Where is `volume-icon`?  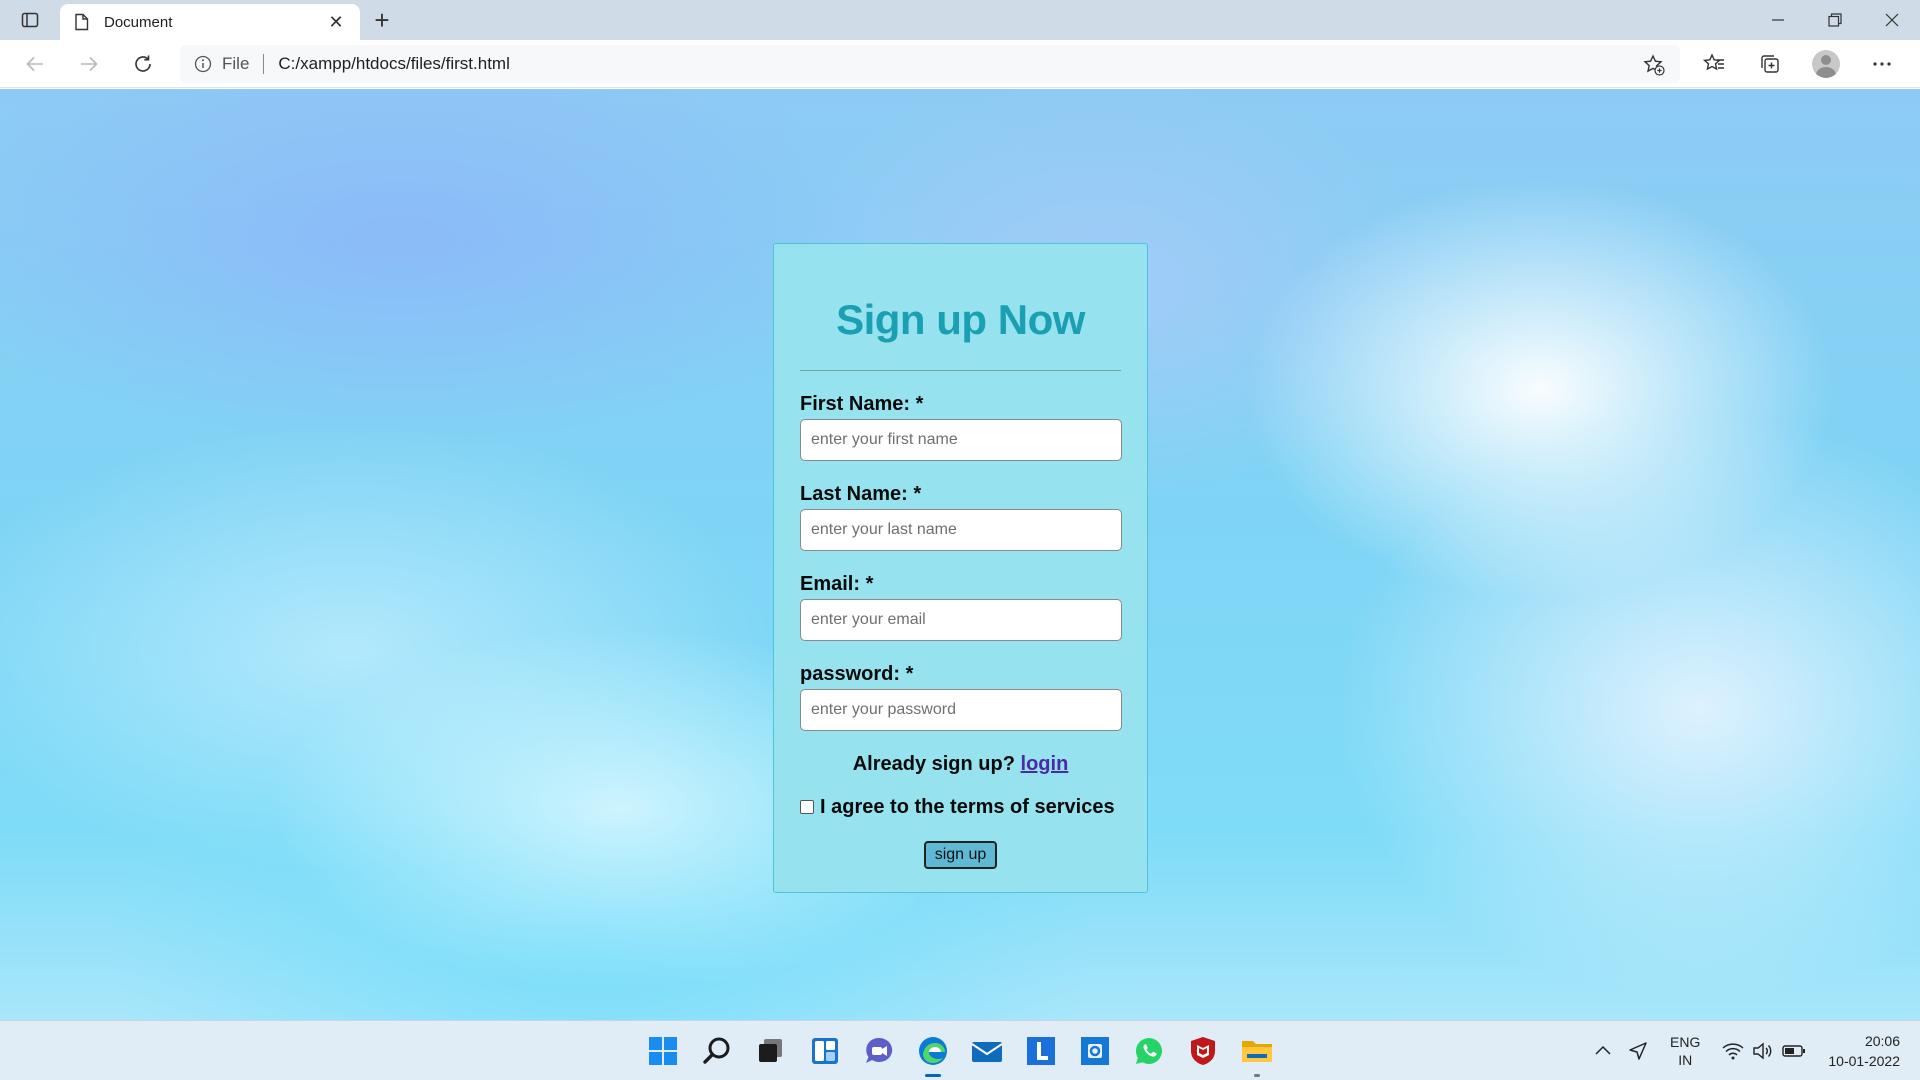
volume-icon is located at coordinates (1762, 1051).